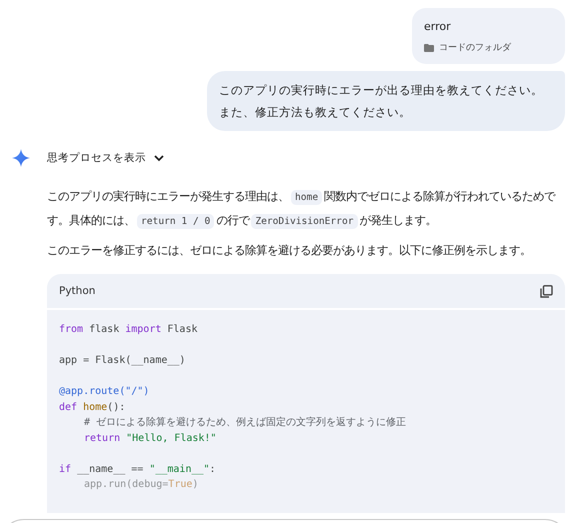  What do you see at coordinates (429, 48) in the screenshot?
I see `folder-icon` at bounding box center [429, 48].